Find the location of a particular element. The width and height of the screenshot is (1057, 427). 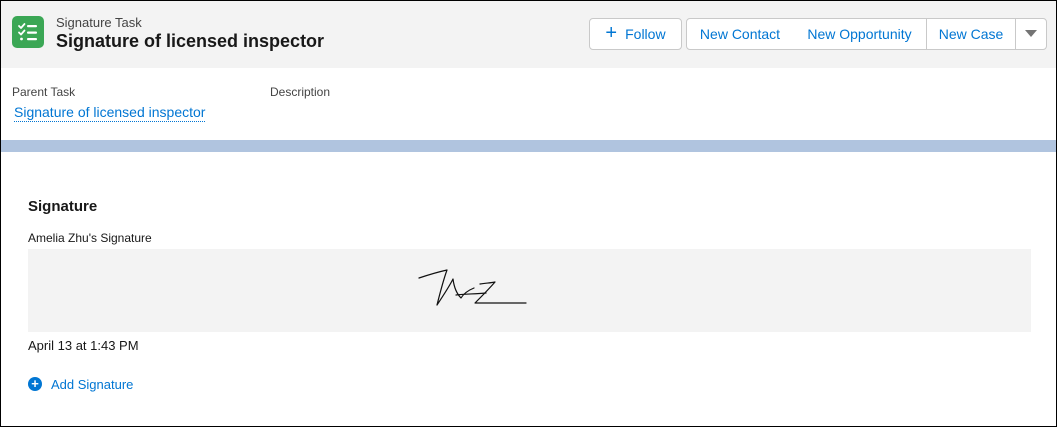

task-checklist-icon is located at coordinates (28, 32).